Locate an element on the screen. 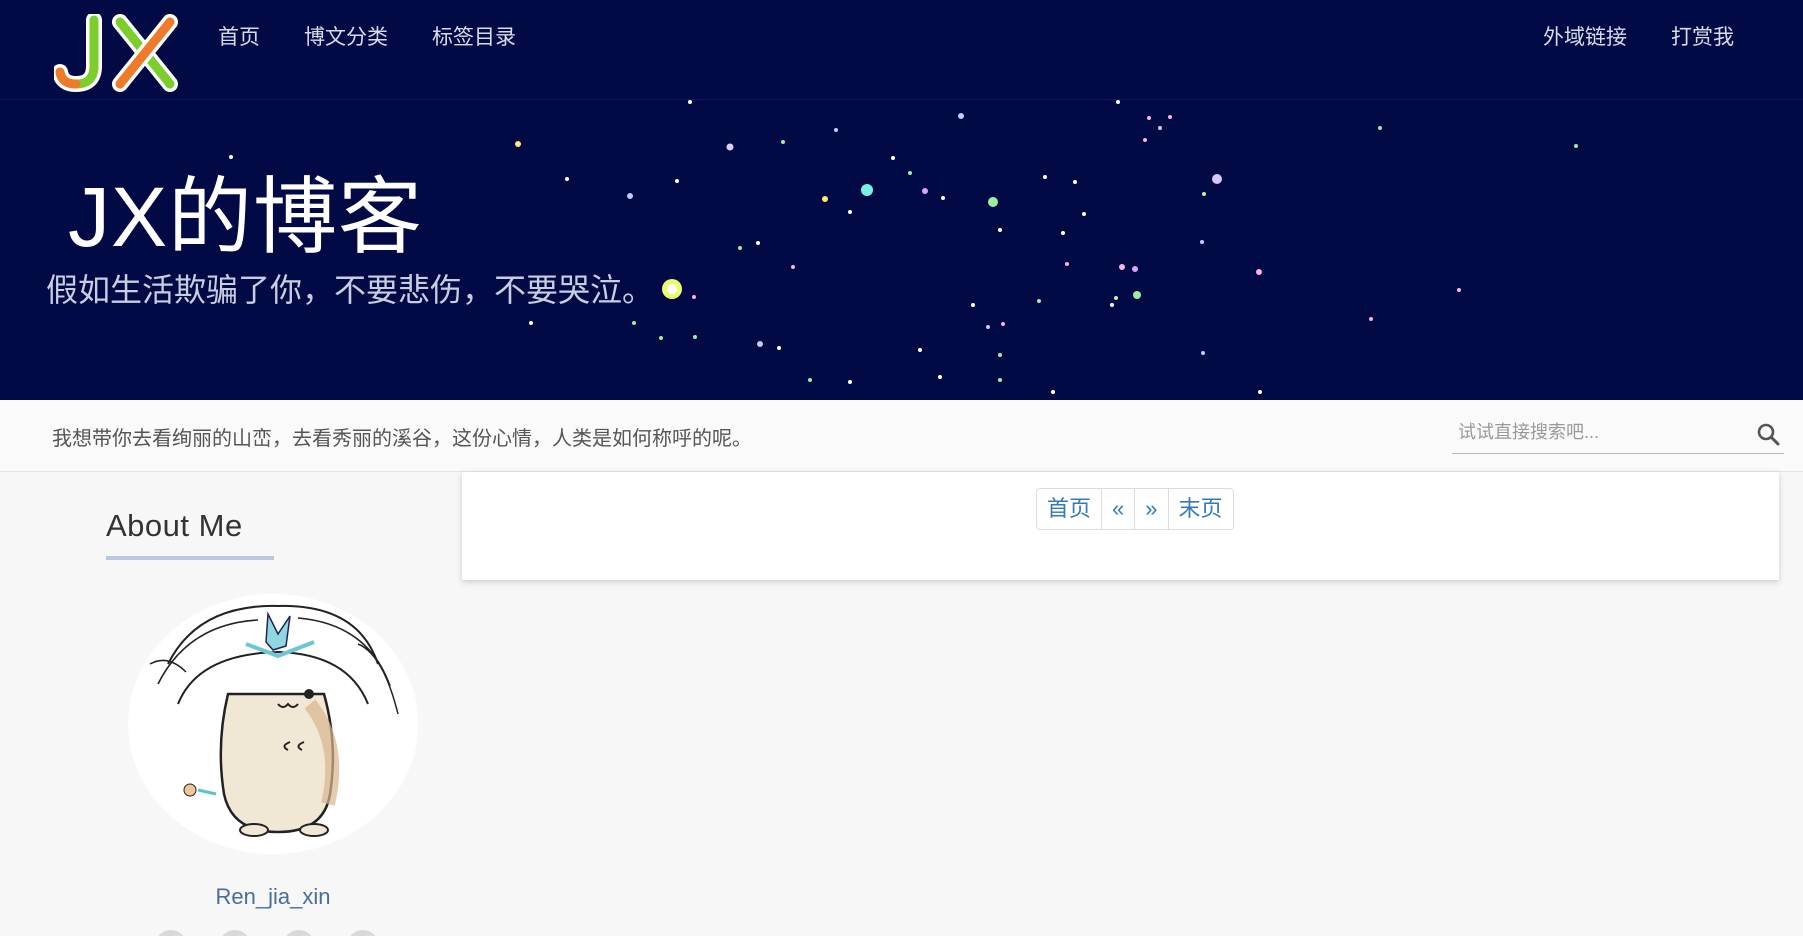  post-list-card: 首页 « » 末页 is located at coordinates (1120, 526).